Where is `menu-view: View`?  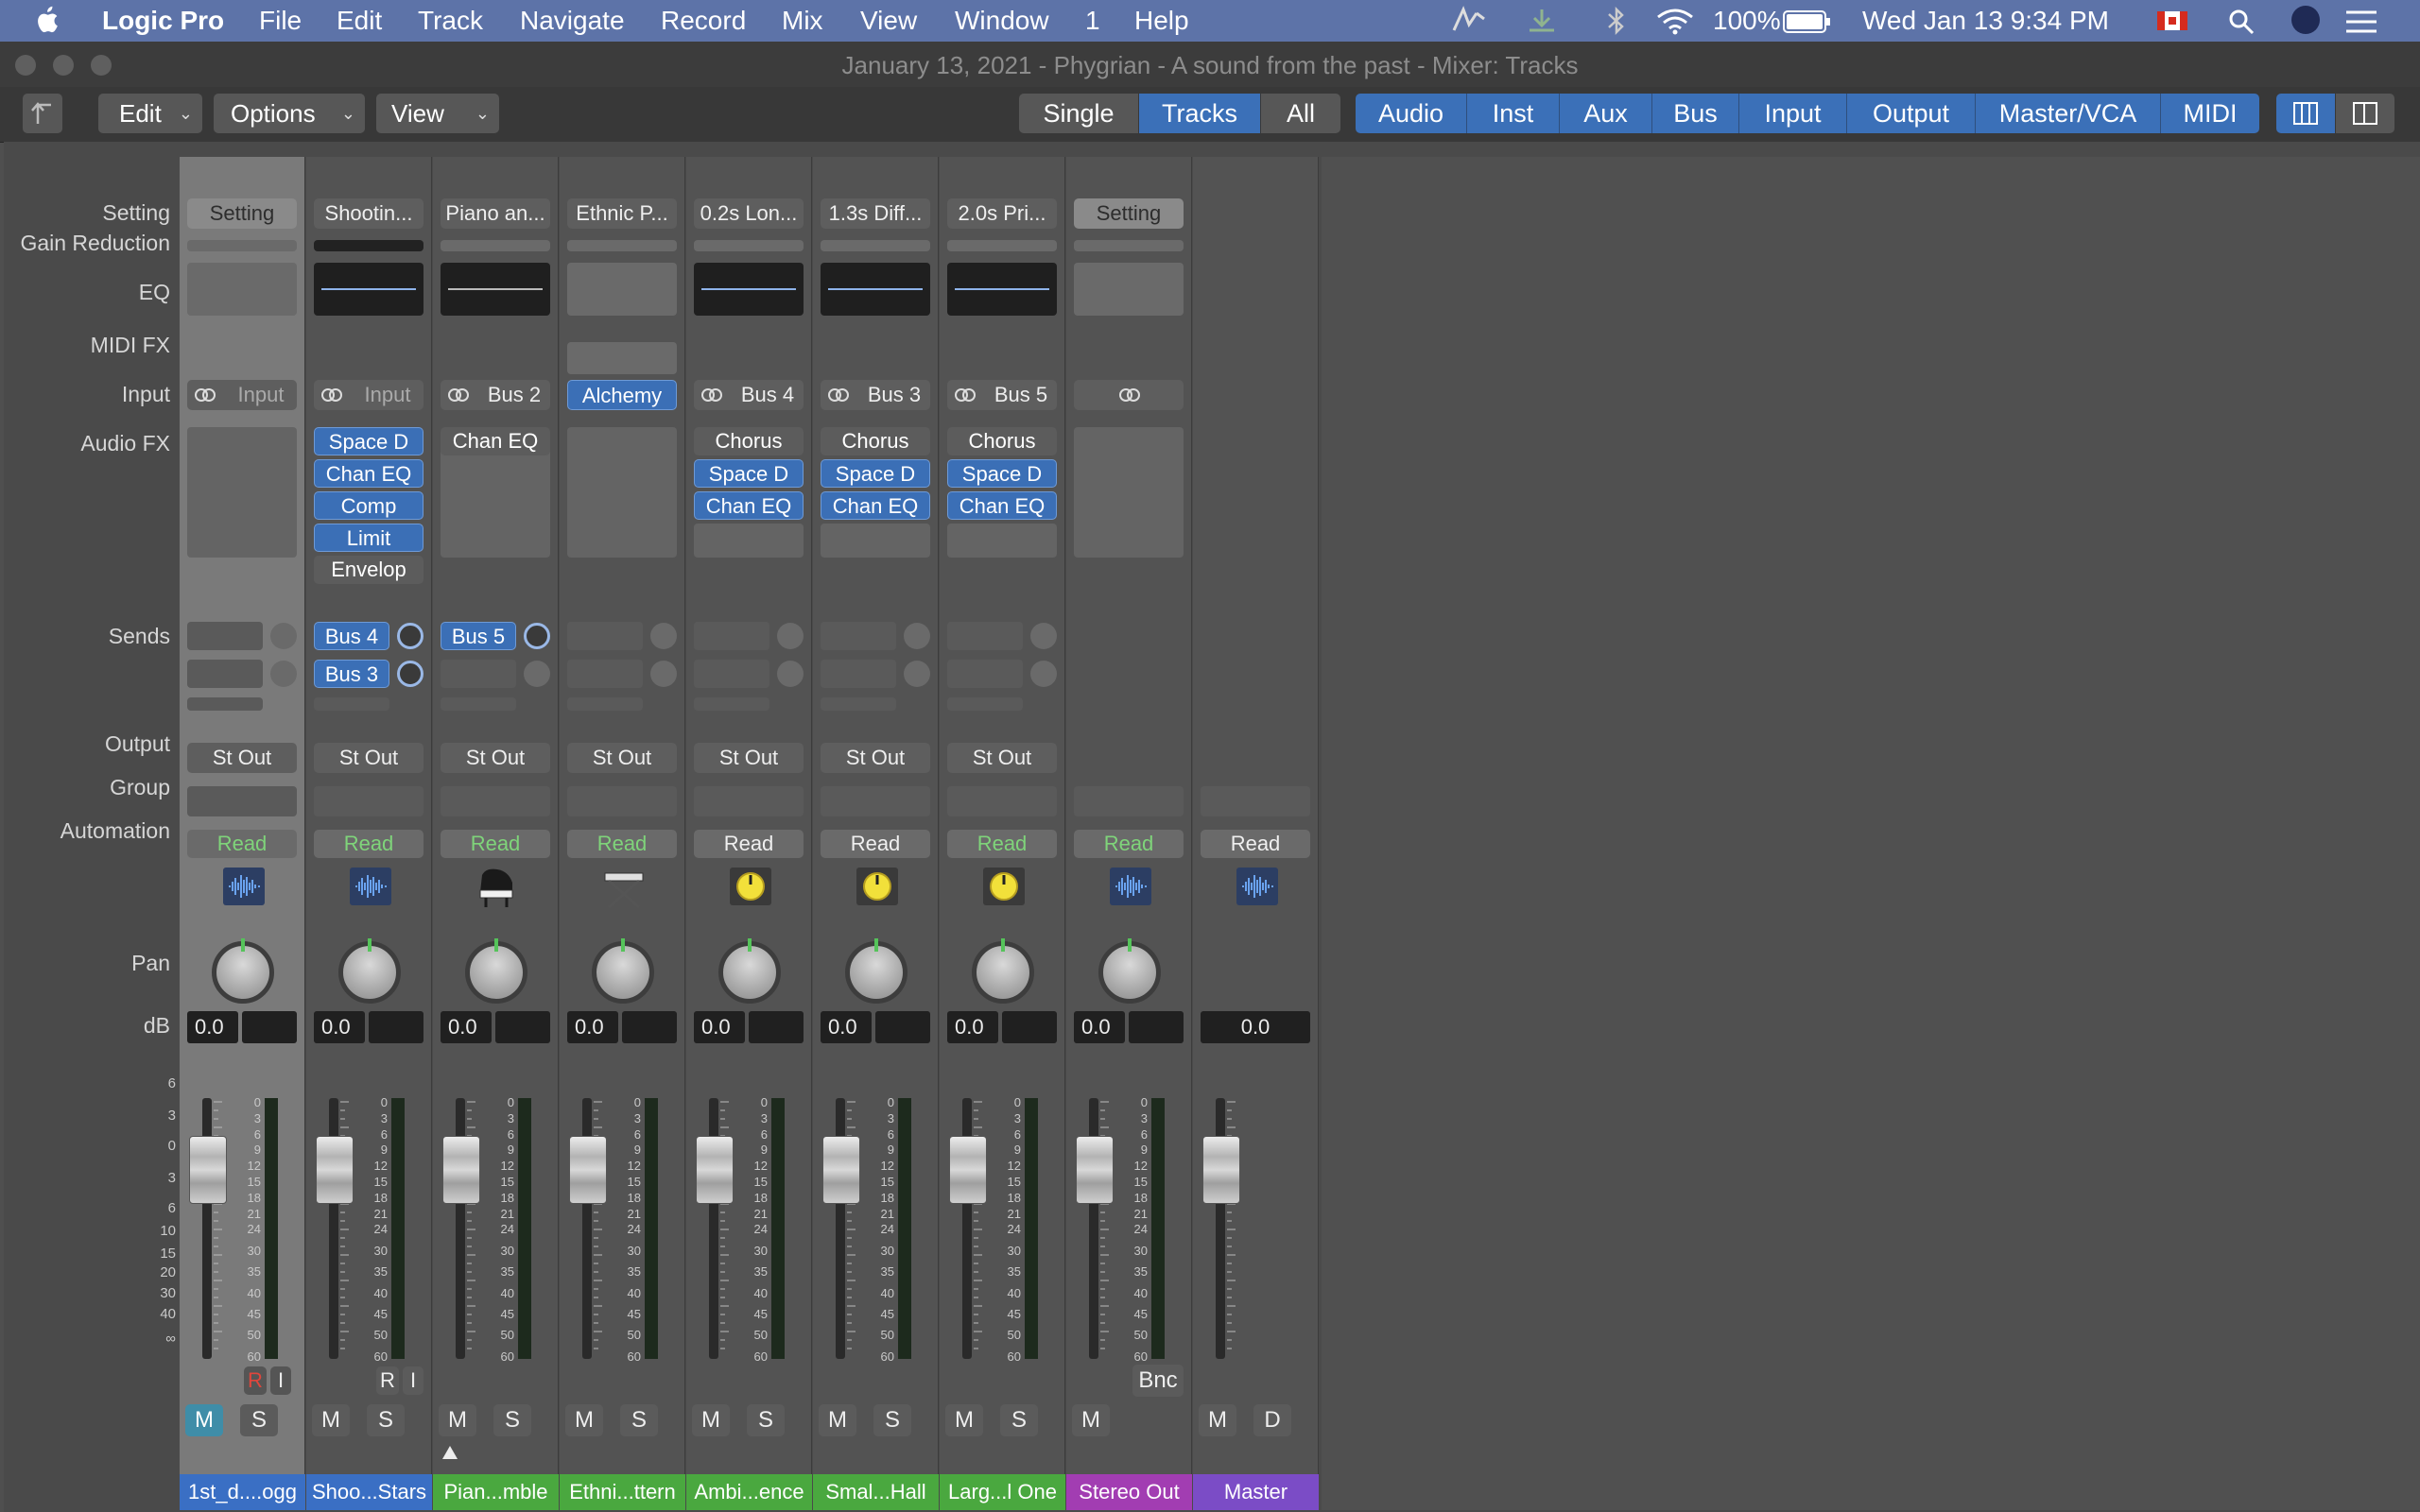
menu-view: View is located at coordinates (888, 21).